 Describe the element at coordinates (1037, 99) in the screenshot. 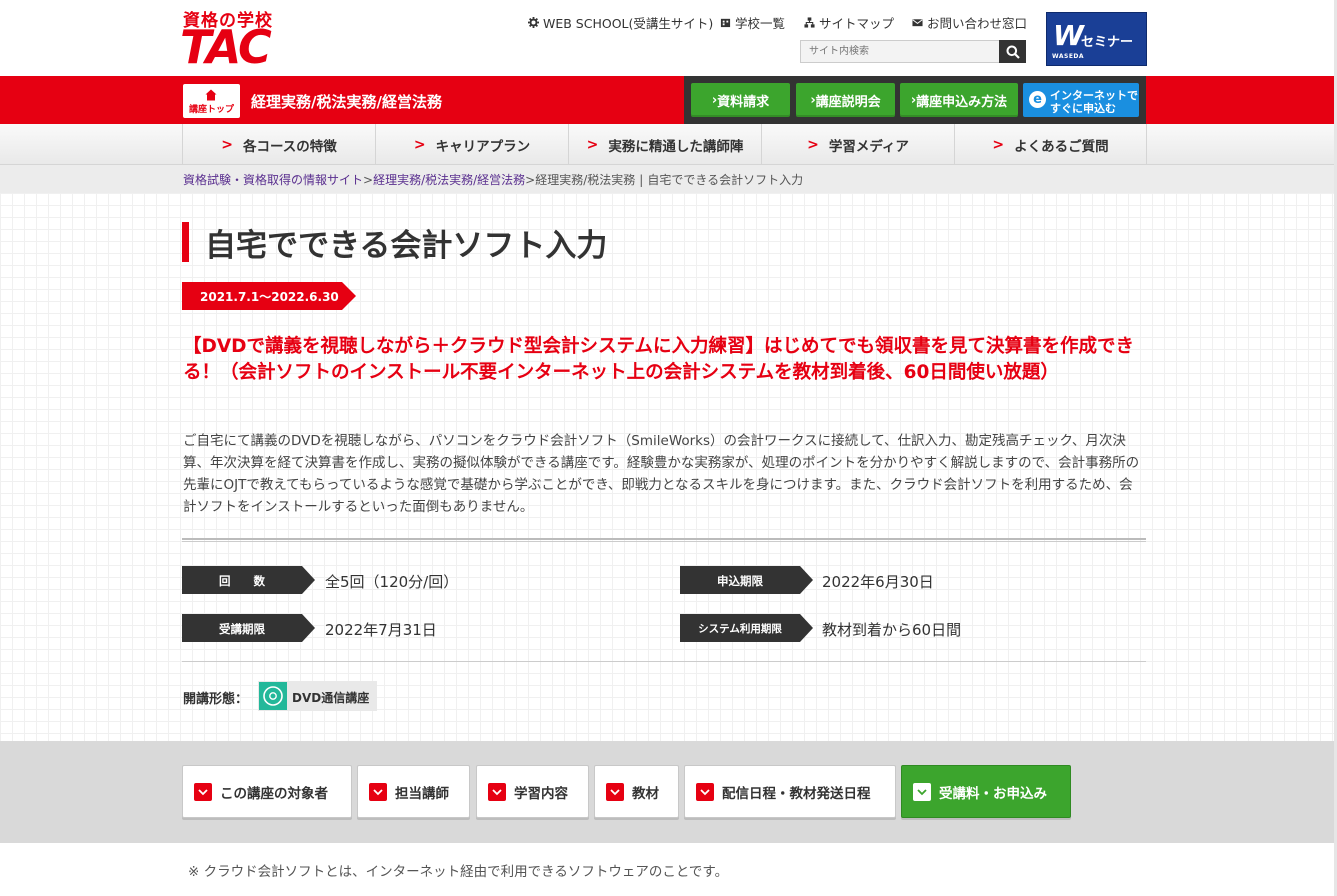

I see `e-icon: e` at that location.